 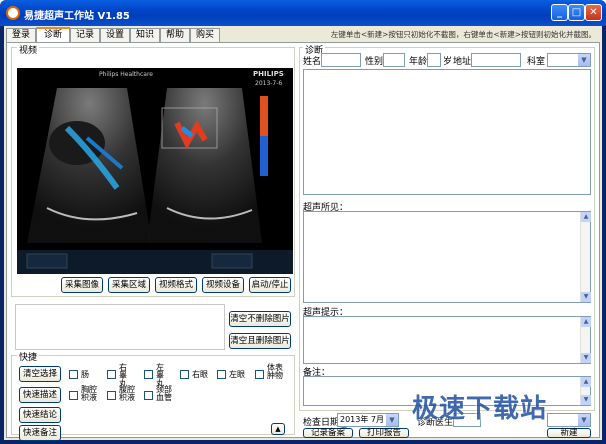 I want to click on description-textarea, so click(x=447, y=132).